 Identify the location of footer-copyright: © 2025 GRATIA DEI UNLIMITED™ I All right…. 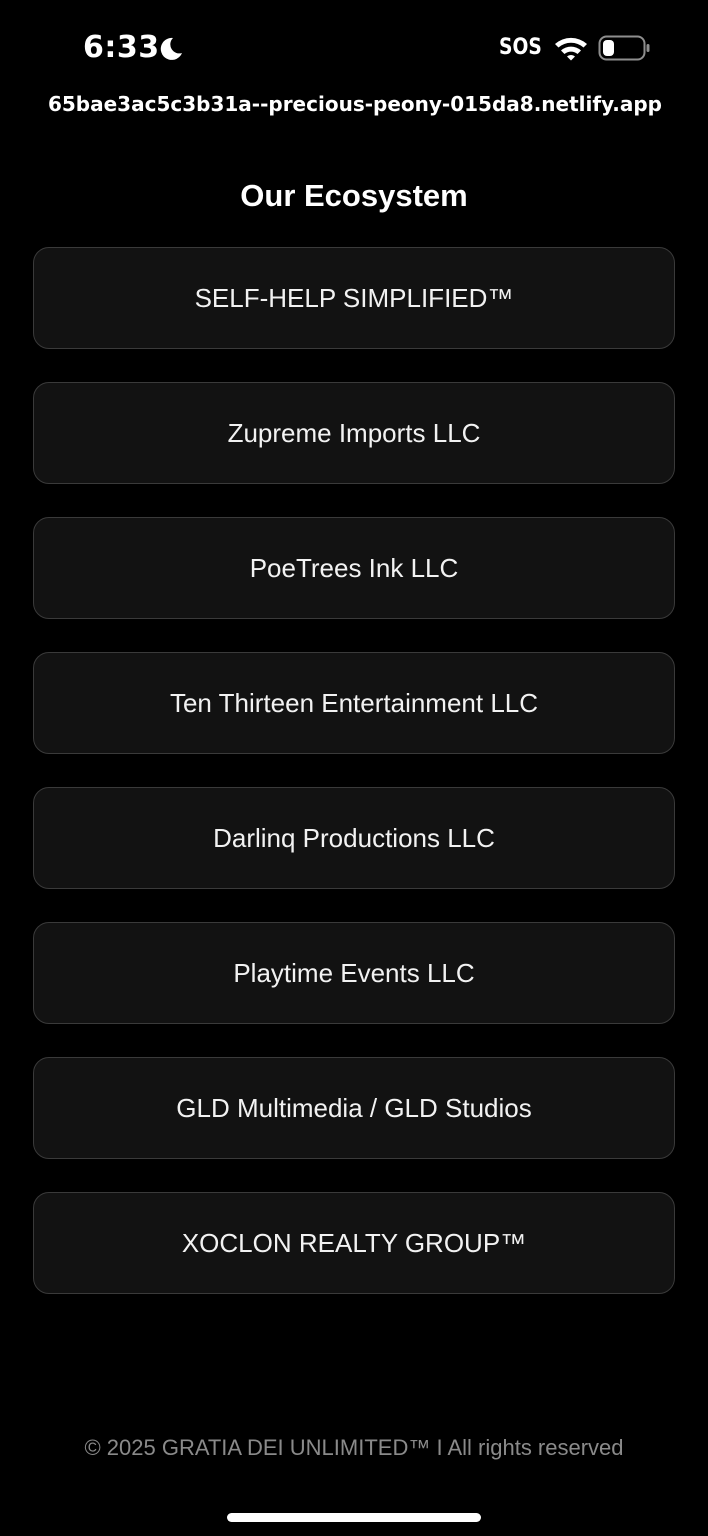
(354, 1447).